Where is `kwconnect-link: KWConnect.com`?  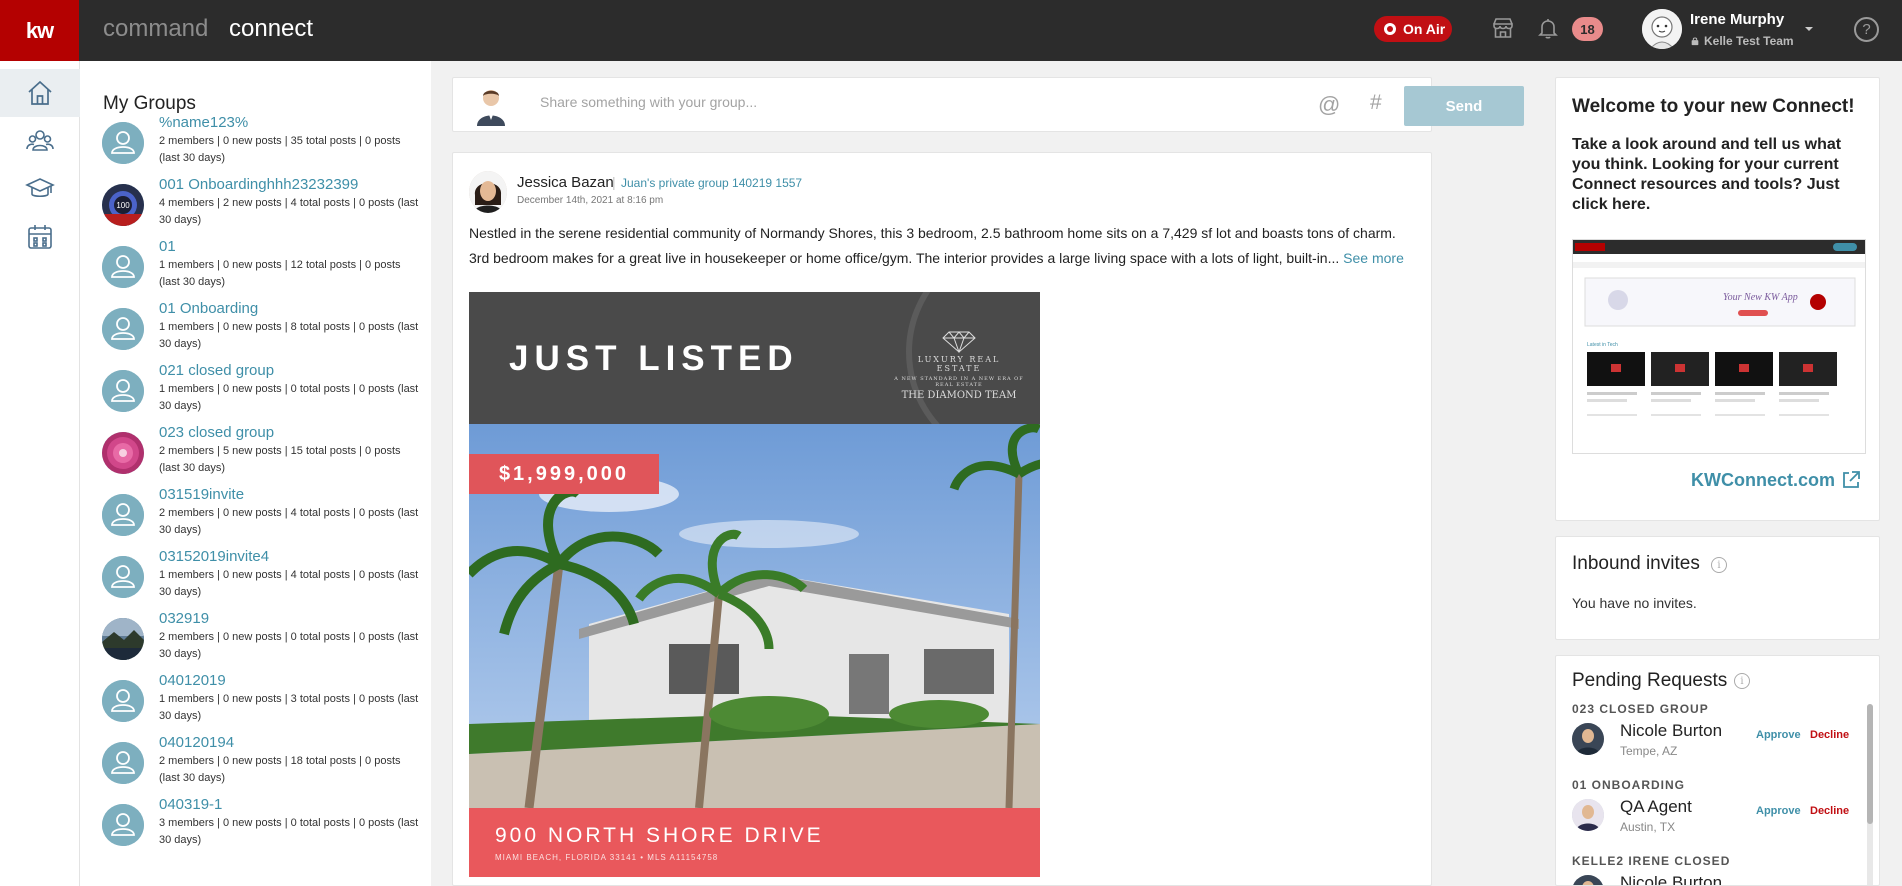
kwconnect-link: KWConnect.com is located at coordinates (1763, 480).